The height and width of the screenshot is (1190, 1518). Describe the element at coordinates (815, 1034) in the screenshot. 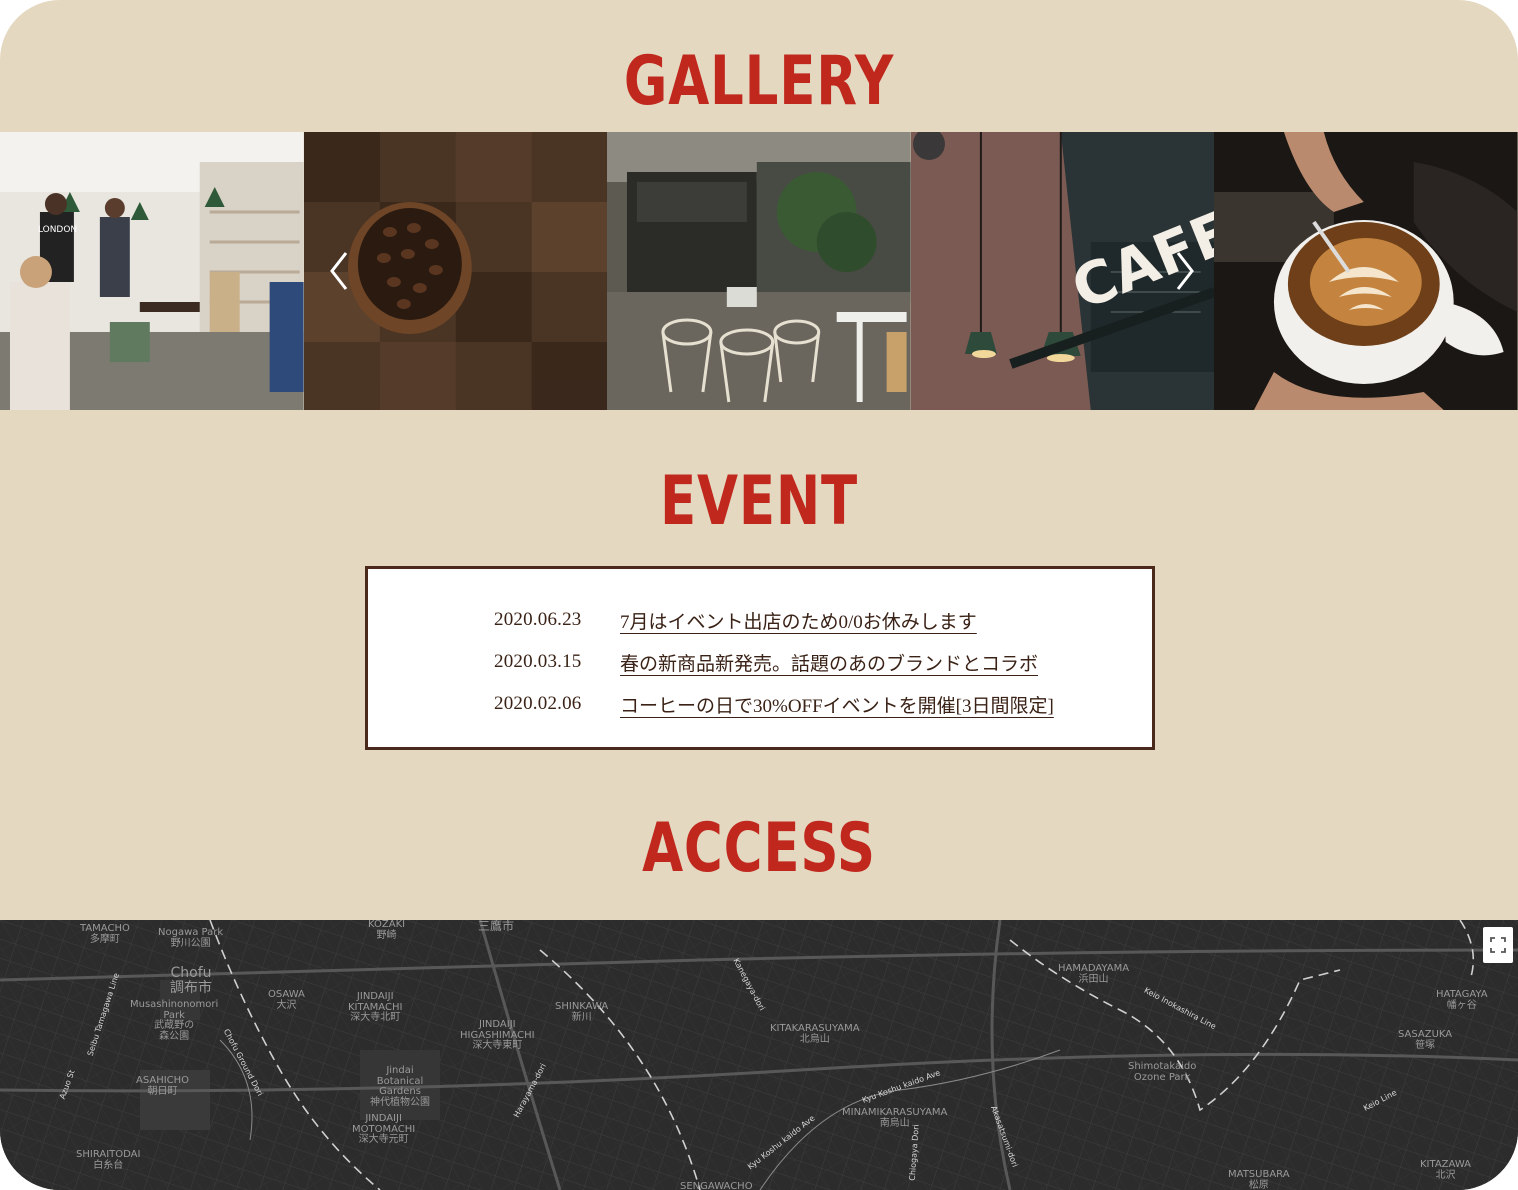

I see `map-label: KITAKARASUYAMA 北烏山` at that location.